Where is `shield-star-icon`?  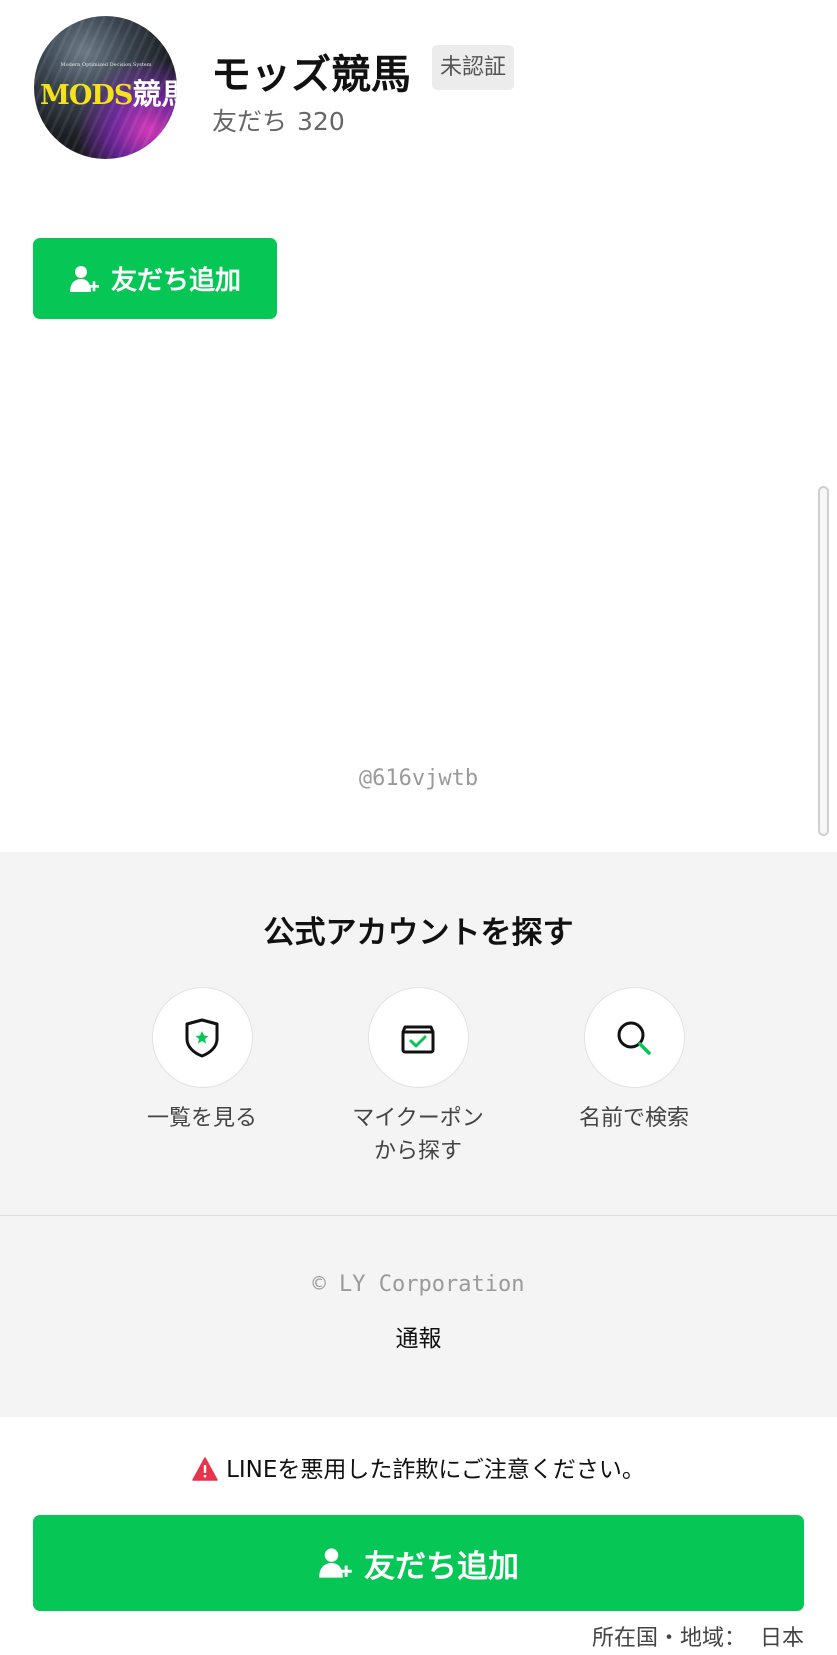 shield-star-icon is located at coordinates (202, 1037).